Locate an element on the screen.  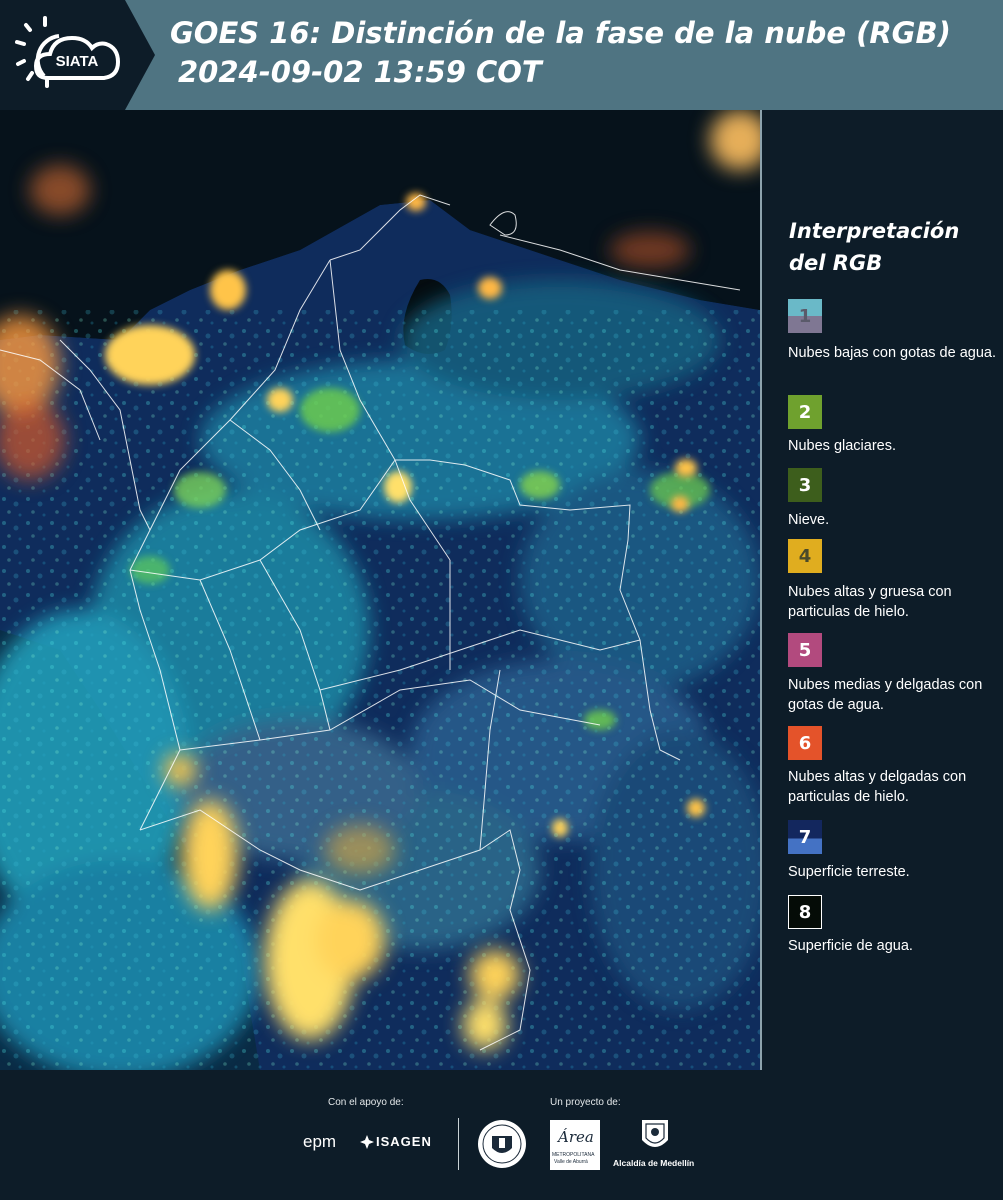
isagen-logo: ISAGEN is located at coordinates (404, 1141).